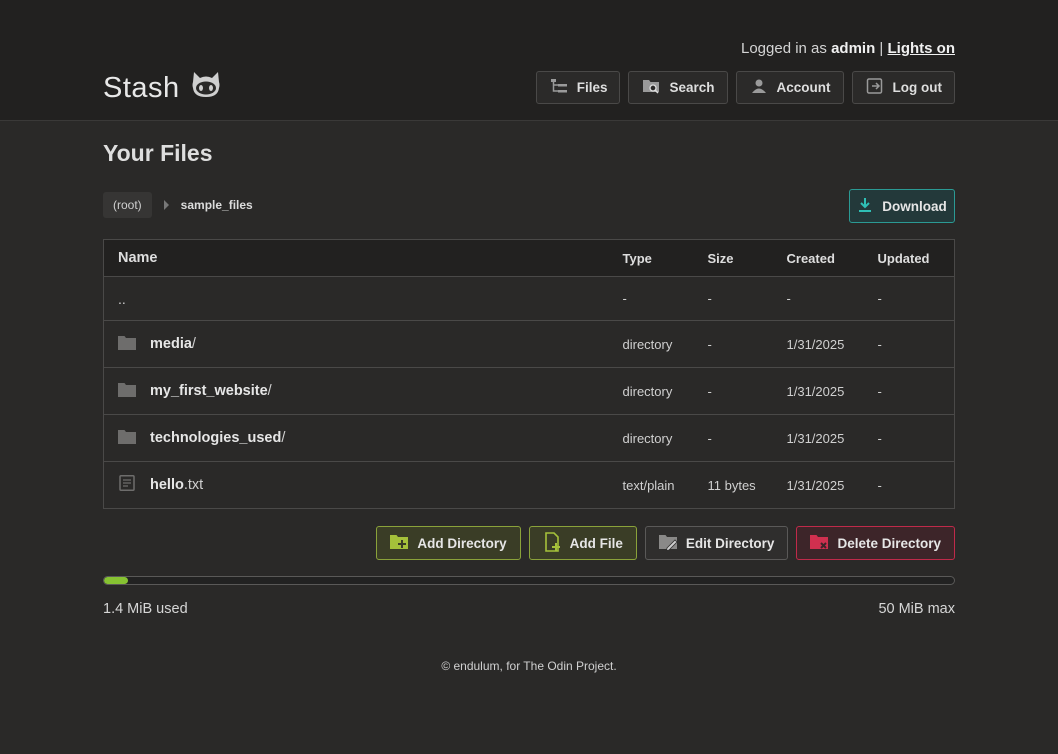 The height and width of the screenshot is (754, 1058). I want to click on login-prefix: Logged in as, so click(783, 48).